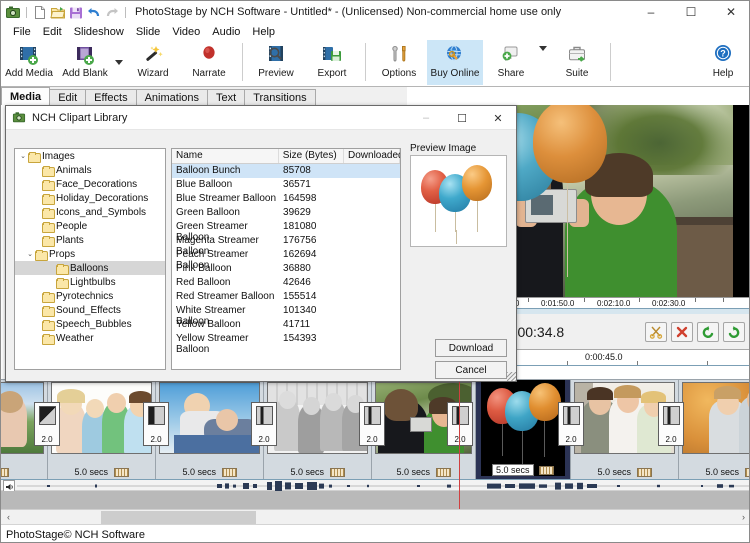 This screenshot has height=543, width=750. What do you see at coordinates (286, 315) in the screenshot?
I see `list-item: White Streamer Balloon 101340` at bounding box center [286, 315].